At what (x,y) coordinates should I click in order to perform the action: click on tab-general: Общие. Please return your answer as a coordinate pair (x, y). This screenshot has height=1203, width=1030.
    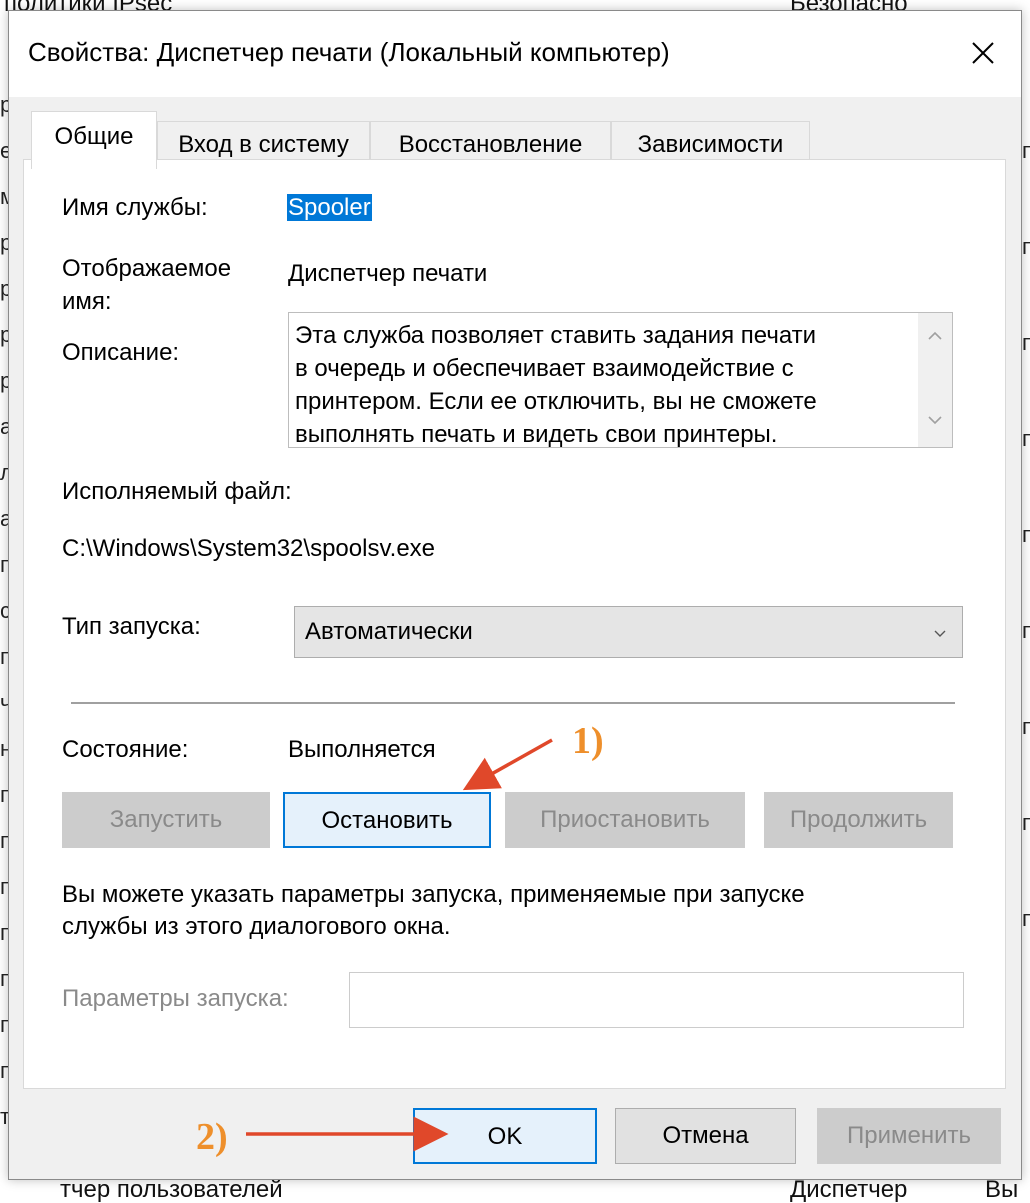
    Looking at the image, I should click on (94, 140).